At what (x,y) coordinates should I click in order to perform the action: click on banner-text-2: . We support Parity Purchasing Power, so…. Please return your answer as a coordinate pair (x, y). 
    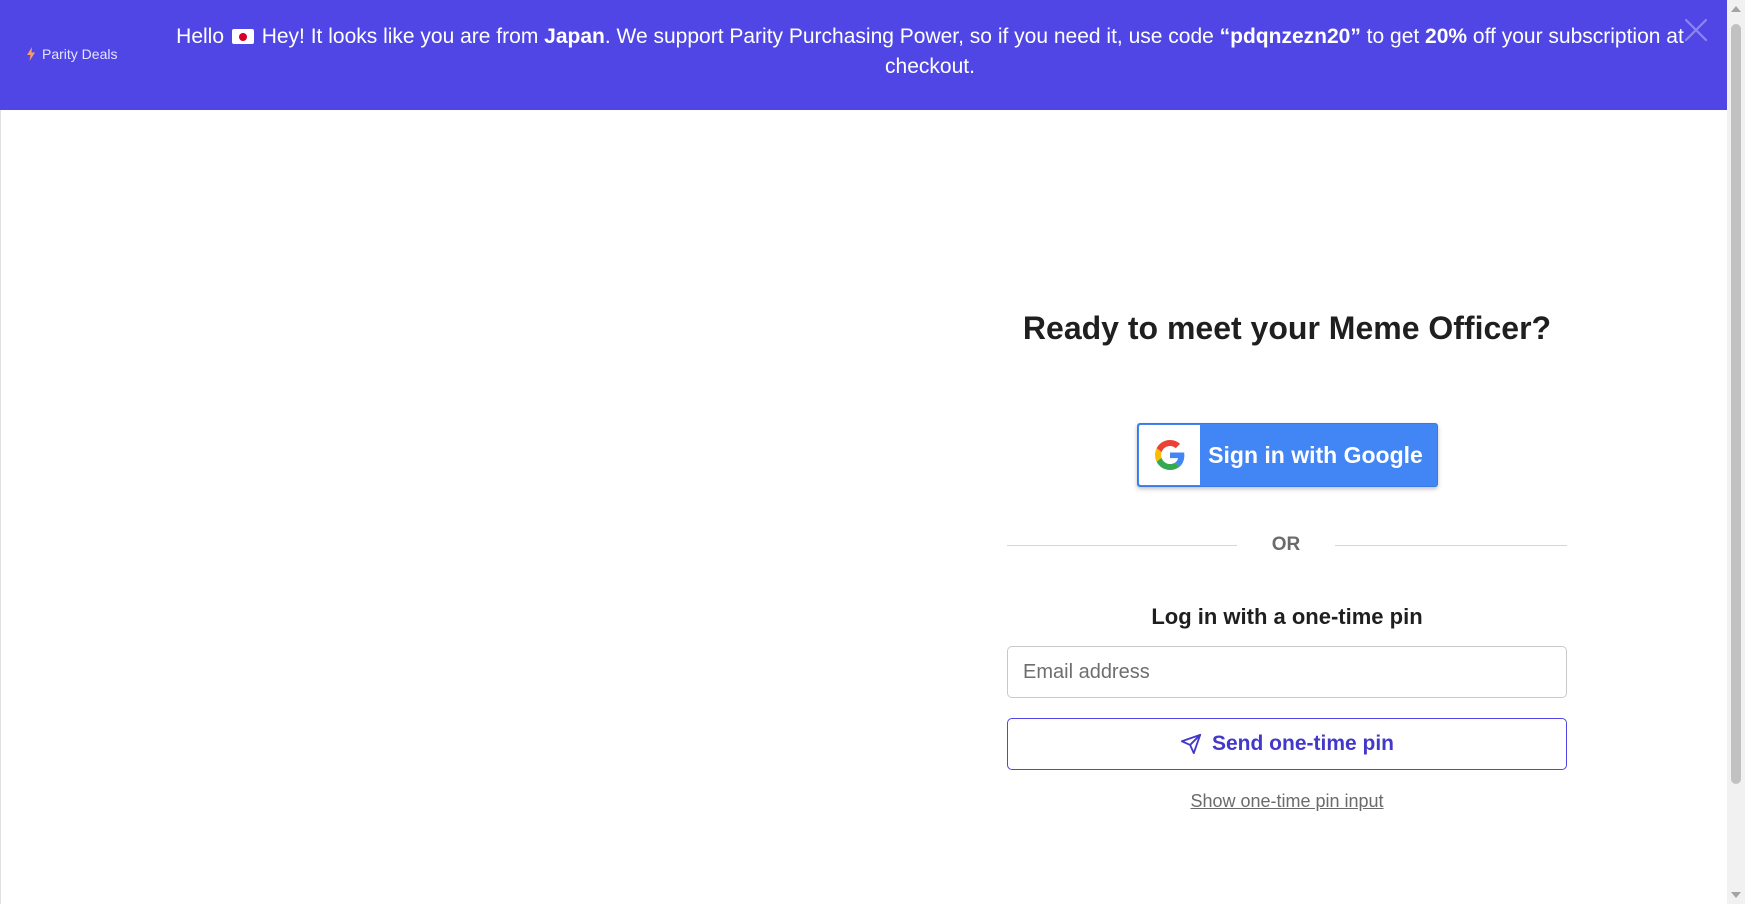
    Looking at the image, I should click on (912, 36).